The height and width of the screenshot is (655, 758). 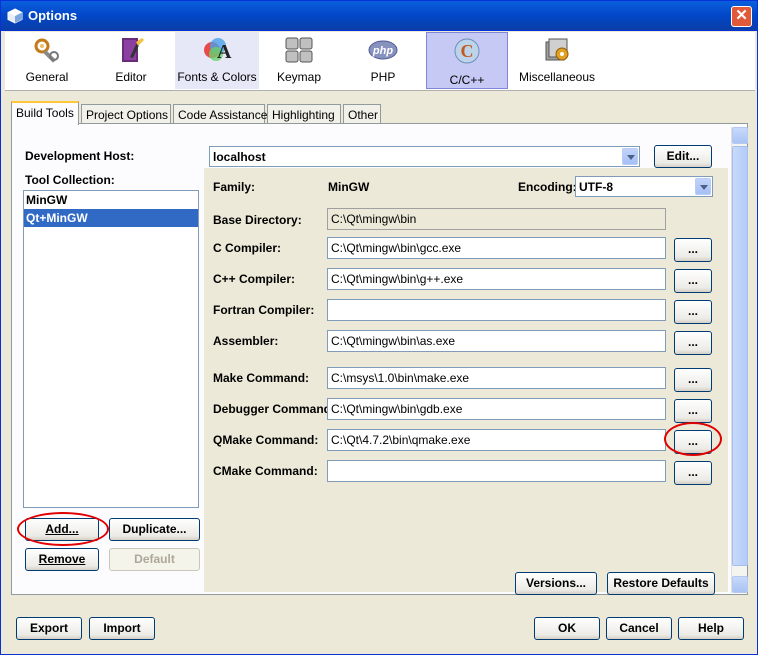 I want to click on make-command-label: Make Command:, so click(x=261, y=378).